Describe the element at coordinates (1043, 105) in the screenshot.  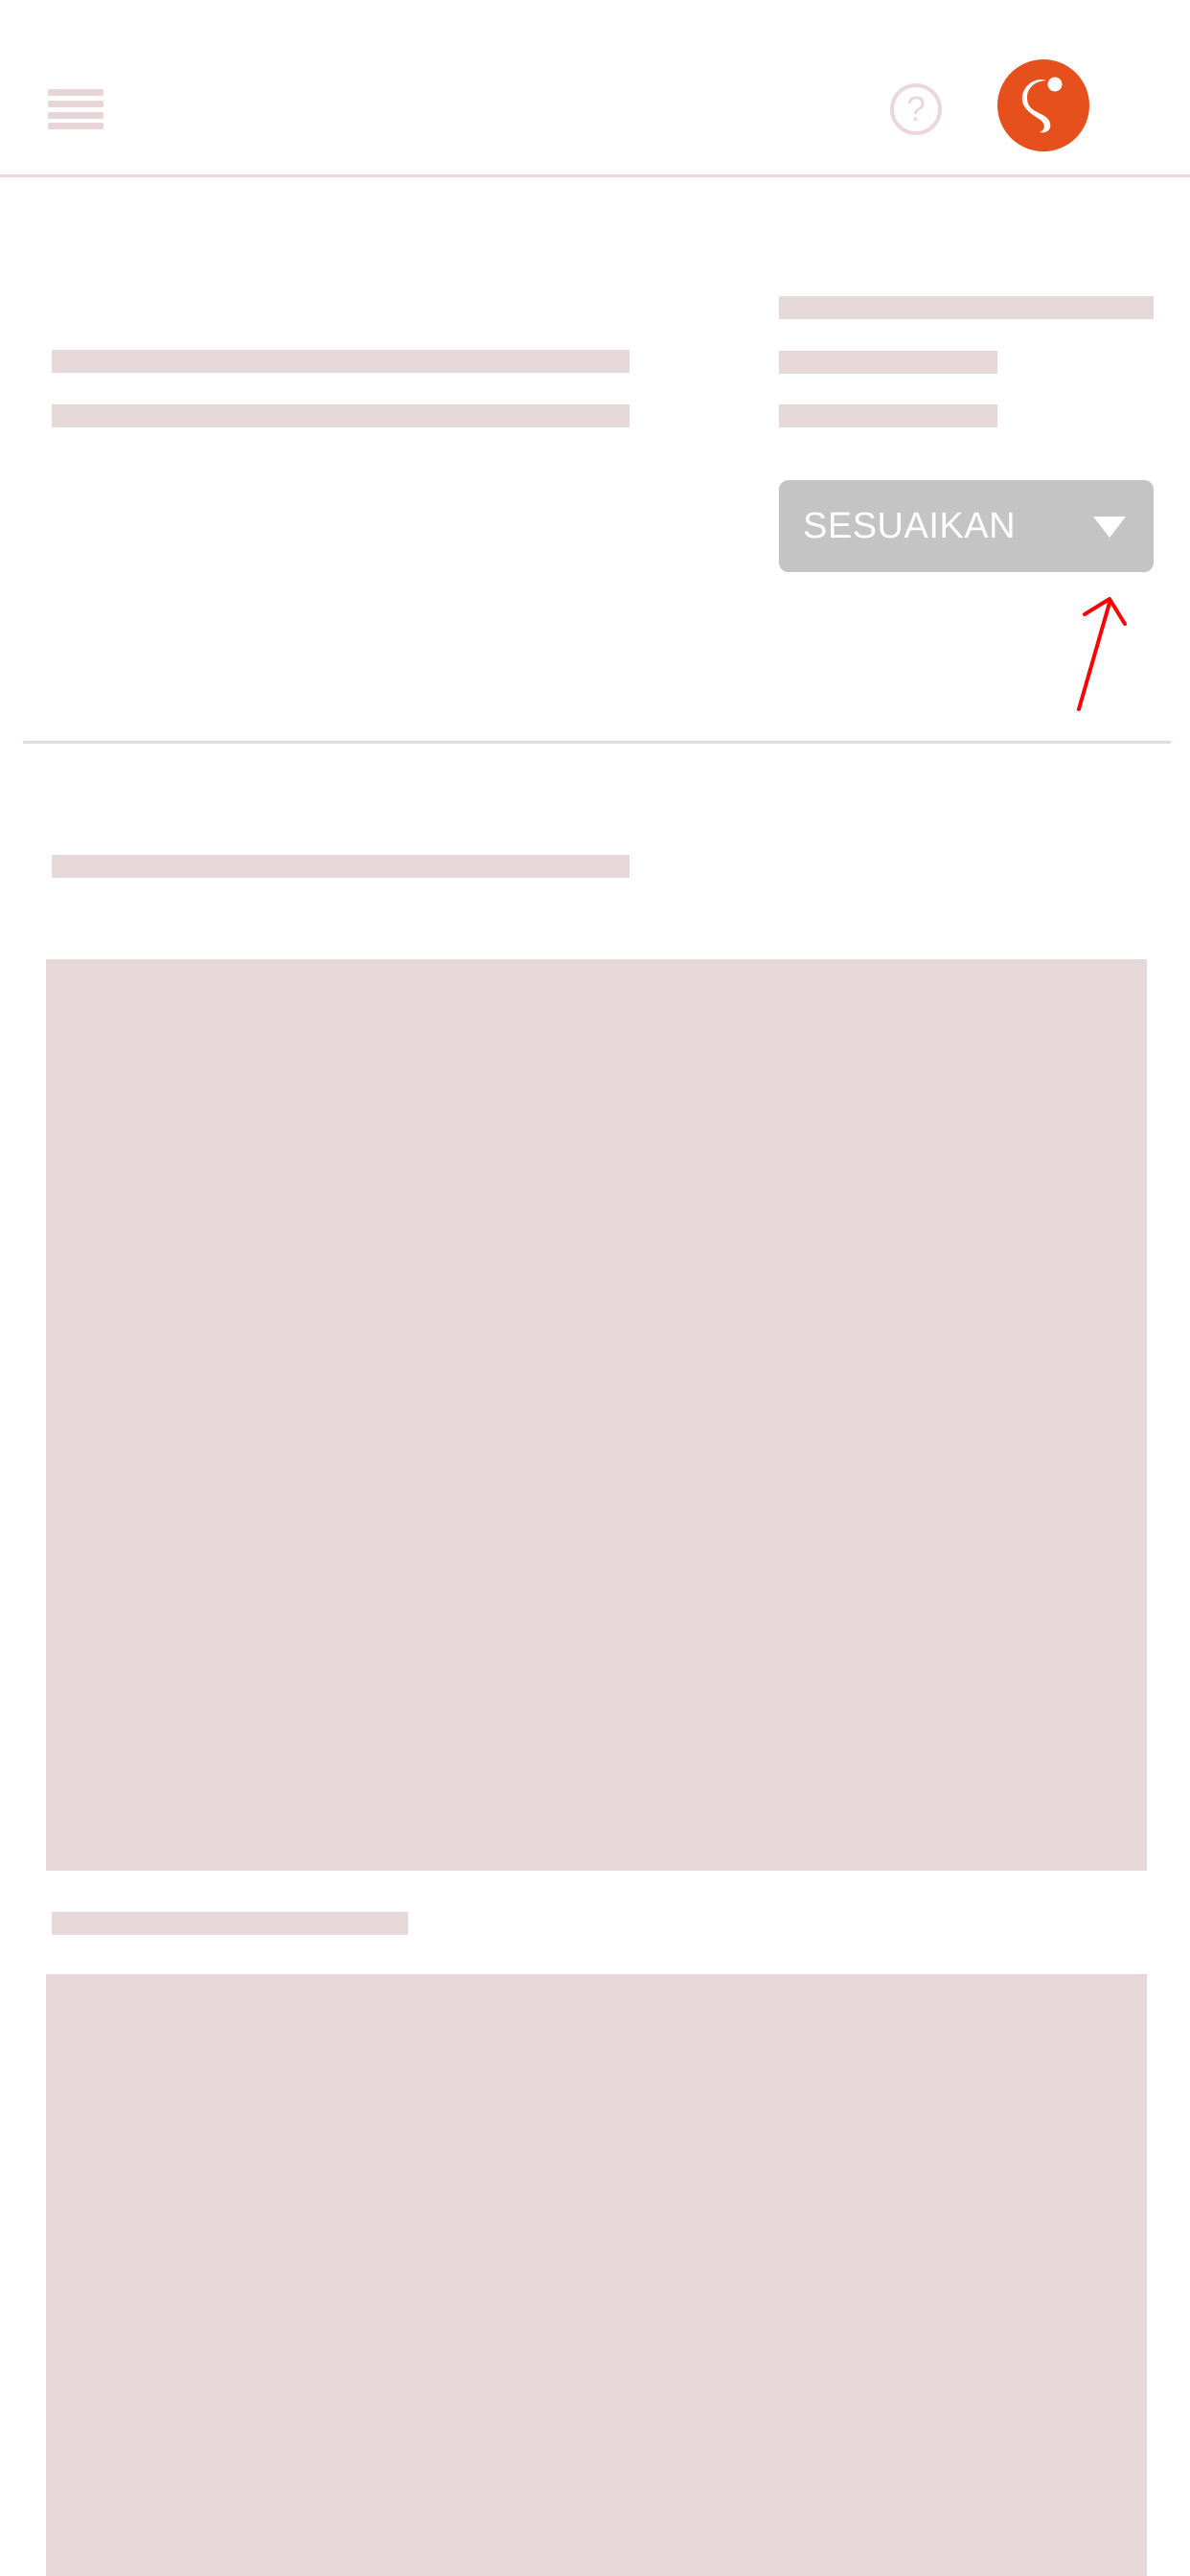
I see `logo-icon` at that location.